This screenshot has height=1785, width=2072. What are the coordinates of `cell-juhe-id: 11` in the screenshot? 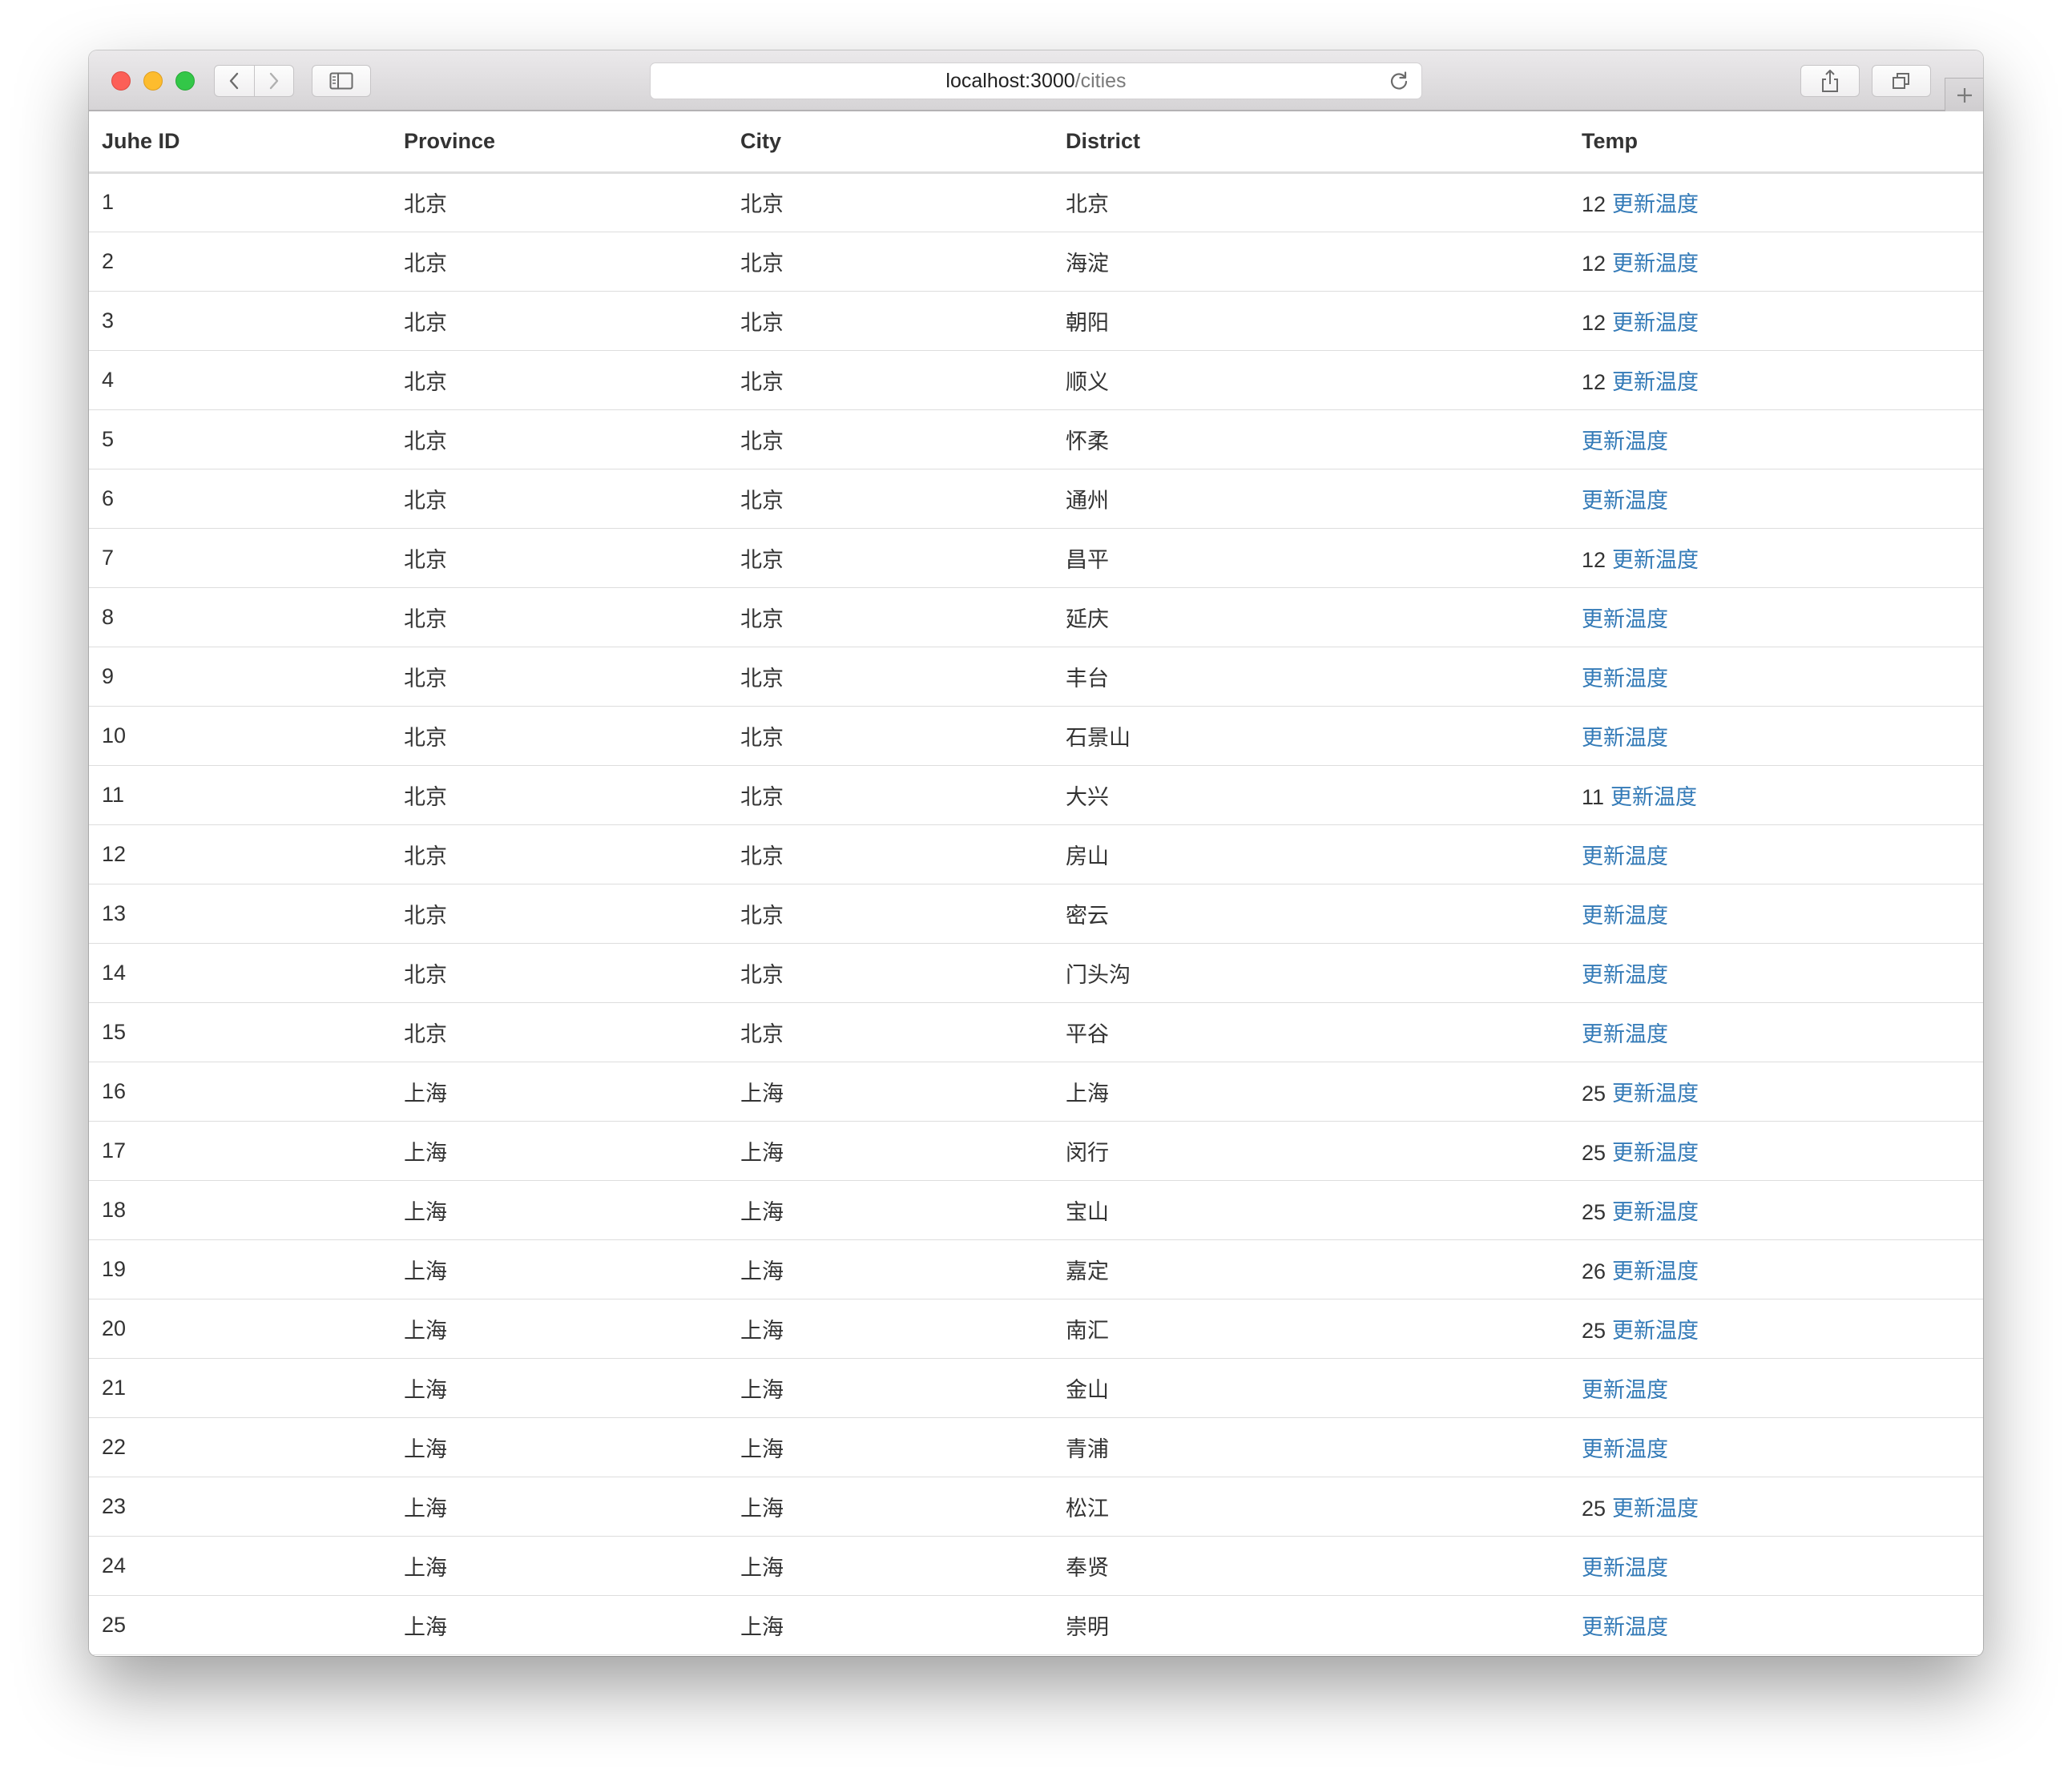 It's located at (240, 795).